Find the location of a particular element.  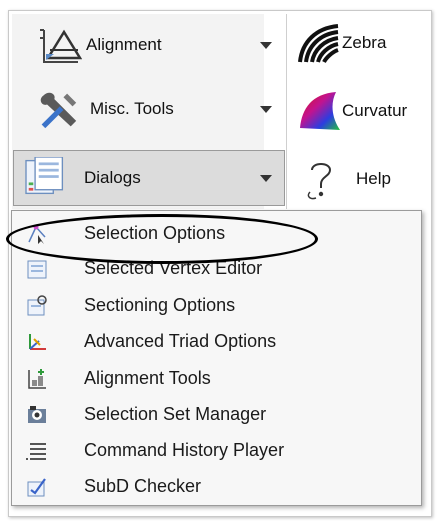

menu-item-advanced-triad-options: Advanced Triad Options is located at coordinates (214, 341).